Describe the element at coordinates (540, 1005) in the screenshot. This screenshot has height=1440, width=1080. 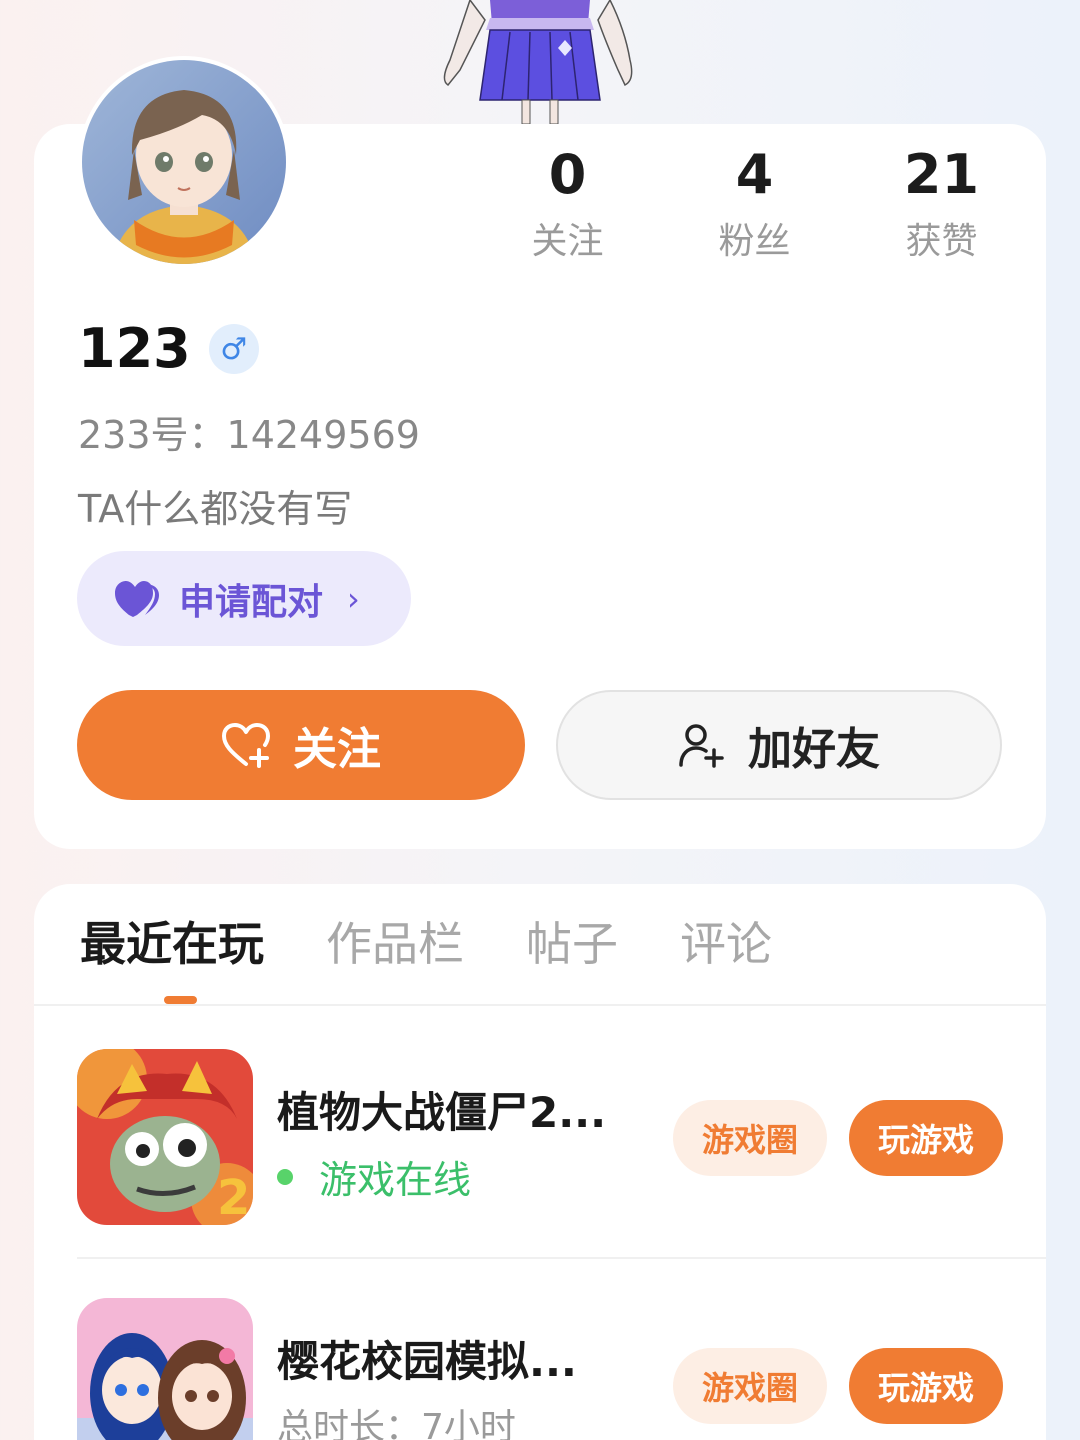
I see `tab-divider` at that location.